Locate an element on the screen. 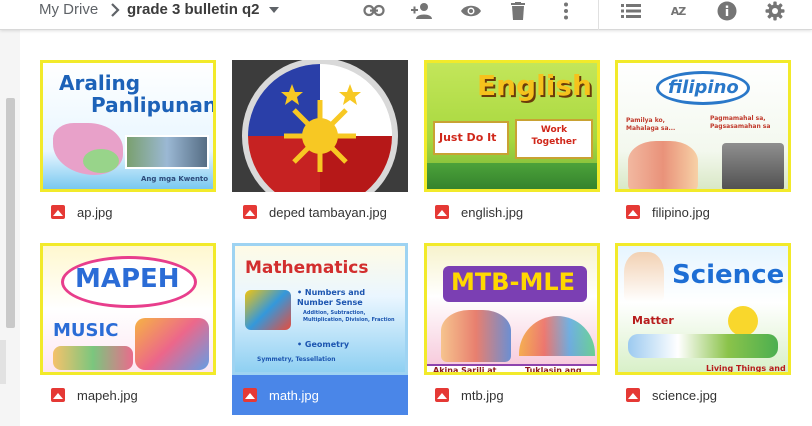 This screenshot has height=426, width=812. file-caption: ap.jpg is located at coordinates (128, 212).